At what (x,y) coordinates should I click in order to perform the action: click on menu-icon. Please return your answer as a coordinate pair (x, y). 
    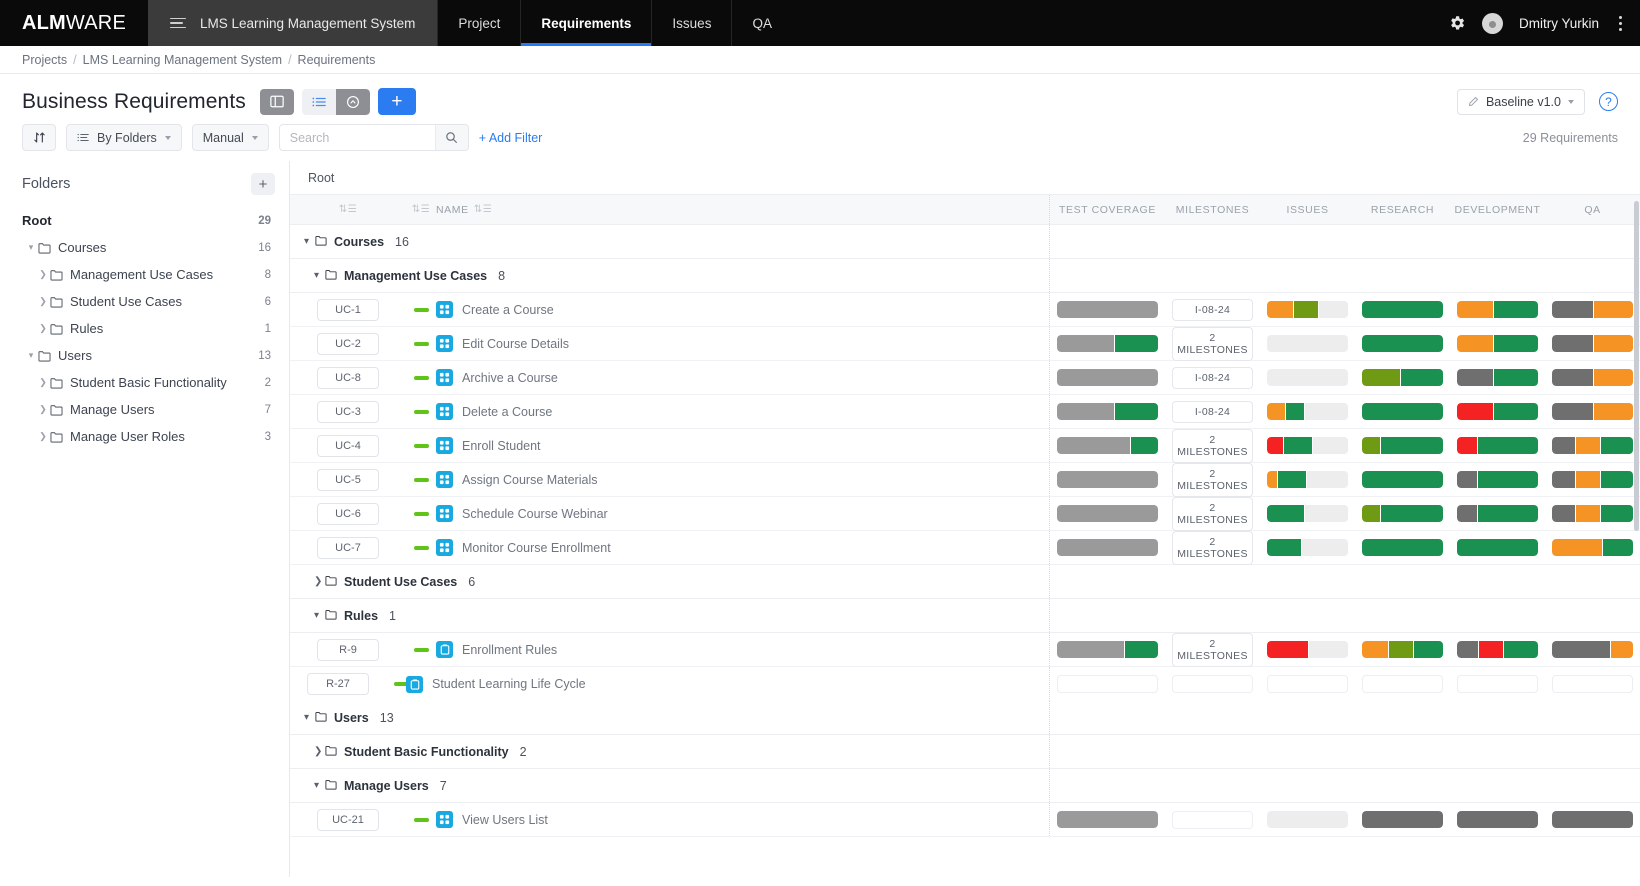
    Looking at the image, I should click on (177, 23).